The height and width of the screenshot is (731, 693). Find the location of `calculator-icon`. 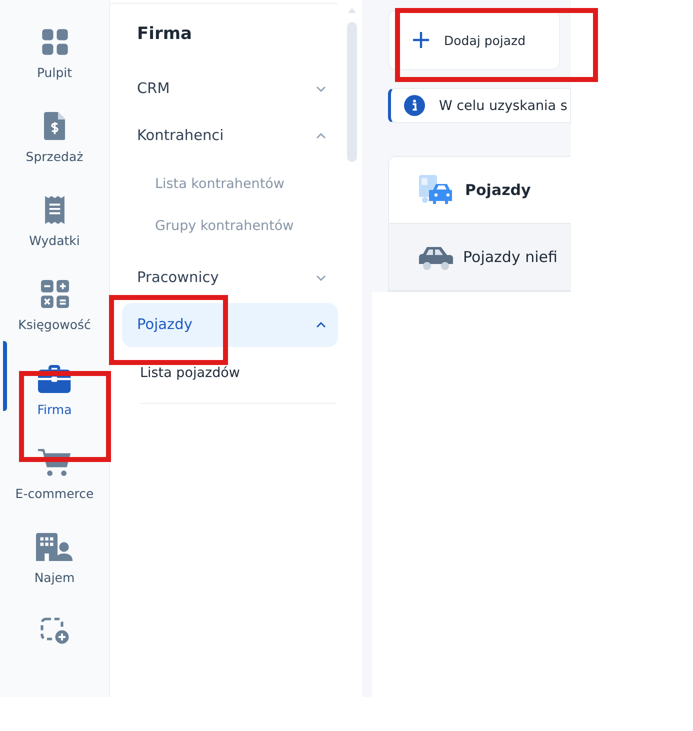

calculator-icon is located at coordinates (54, 294).